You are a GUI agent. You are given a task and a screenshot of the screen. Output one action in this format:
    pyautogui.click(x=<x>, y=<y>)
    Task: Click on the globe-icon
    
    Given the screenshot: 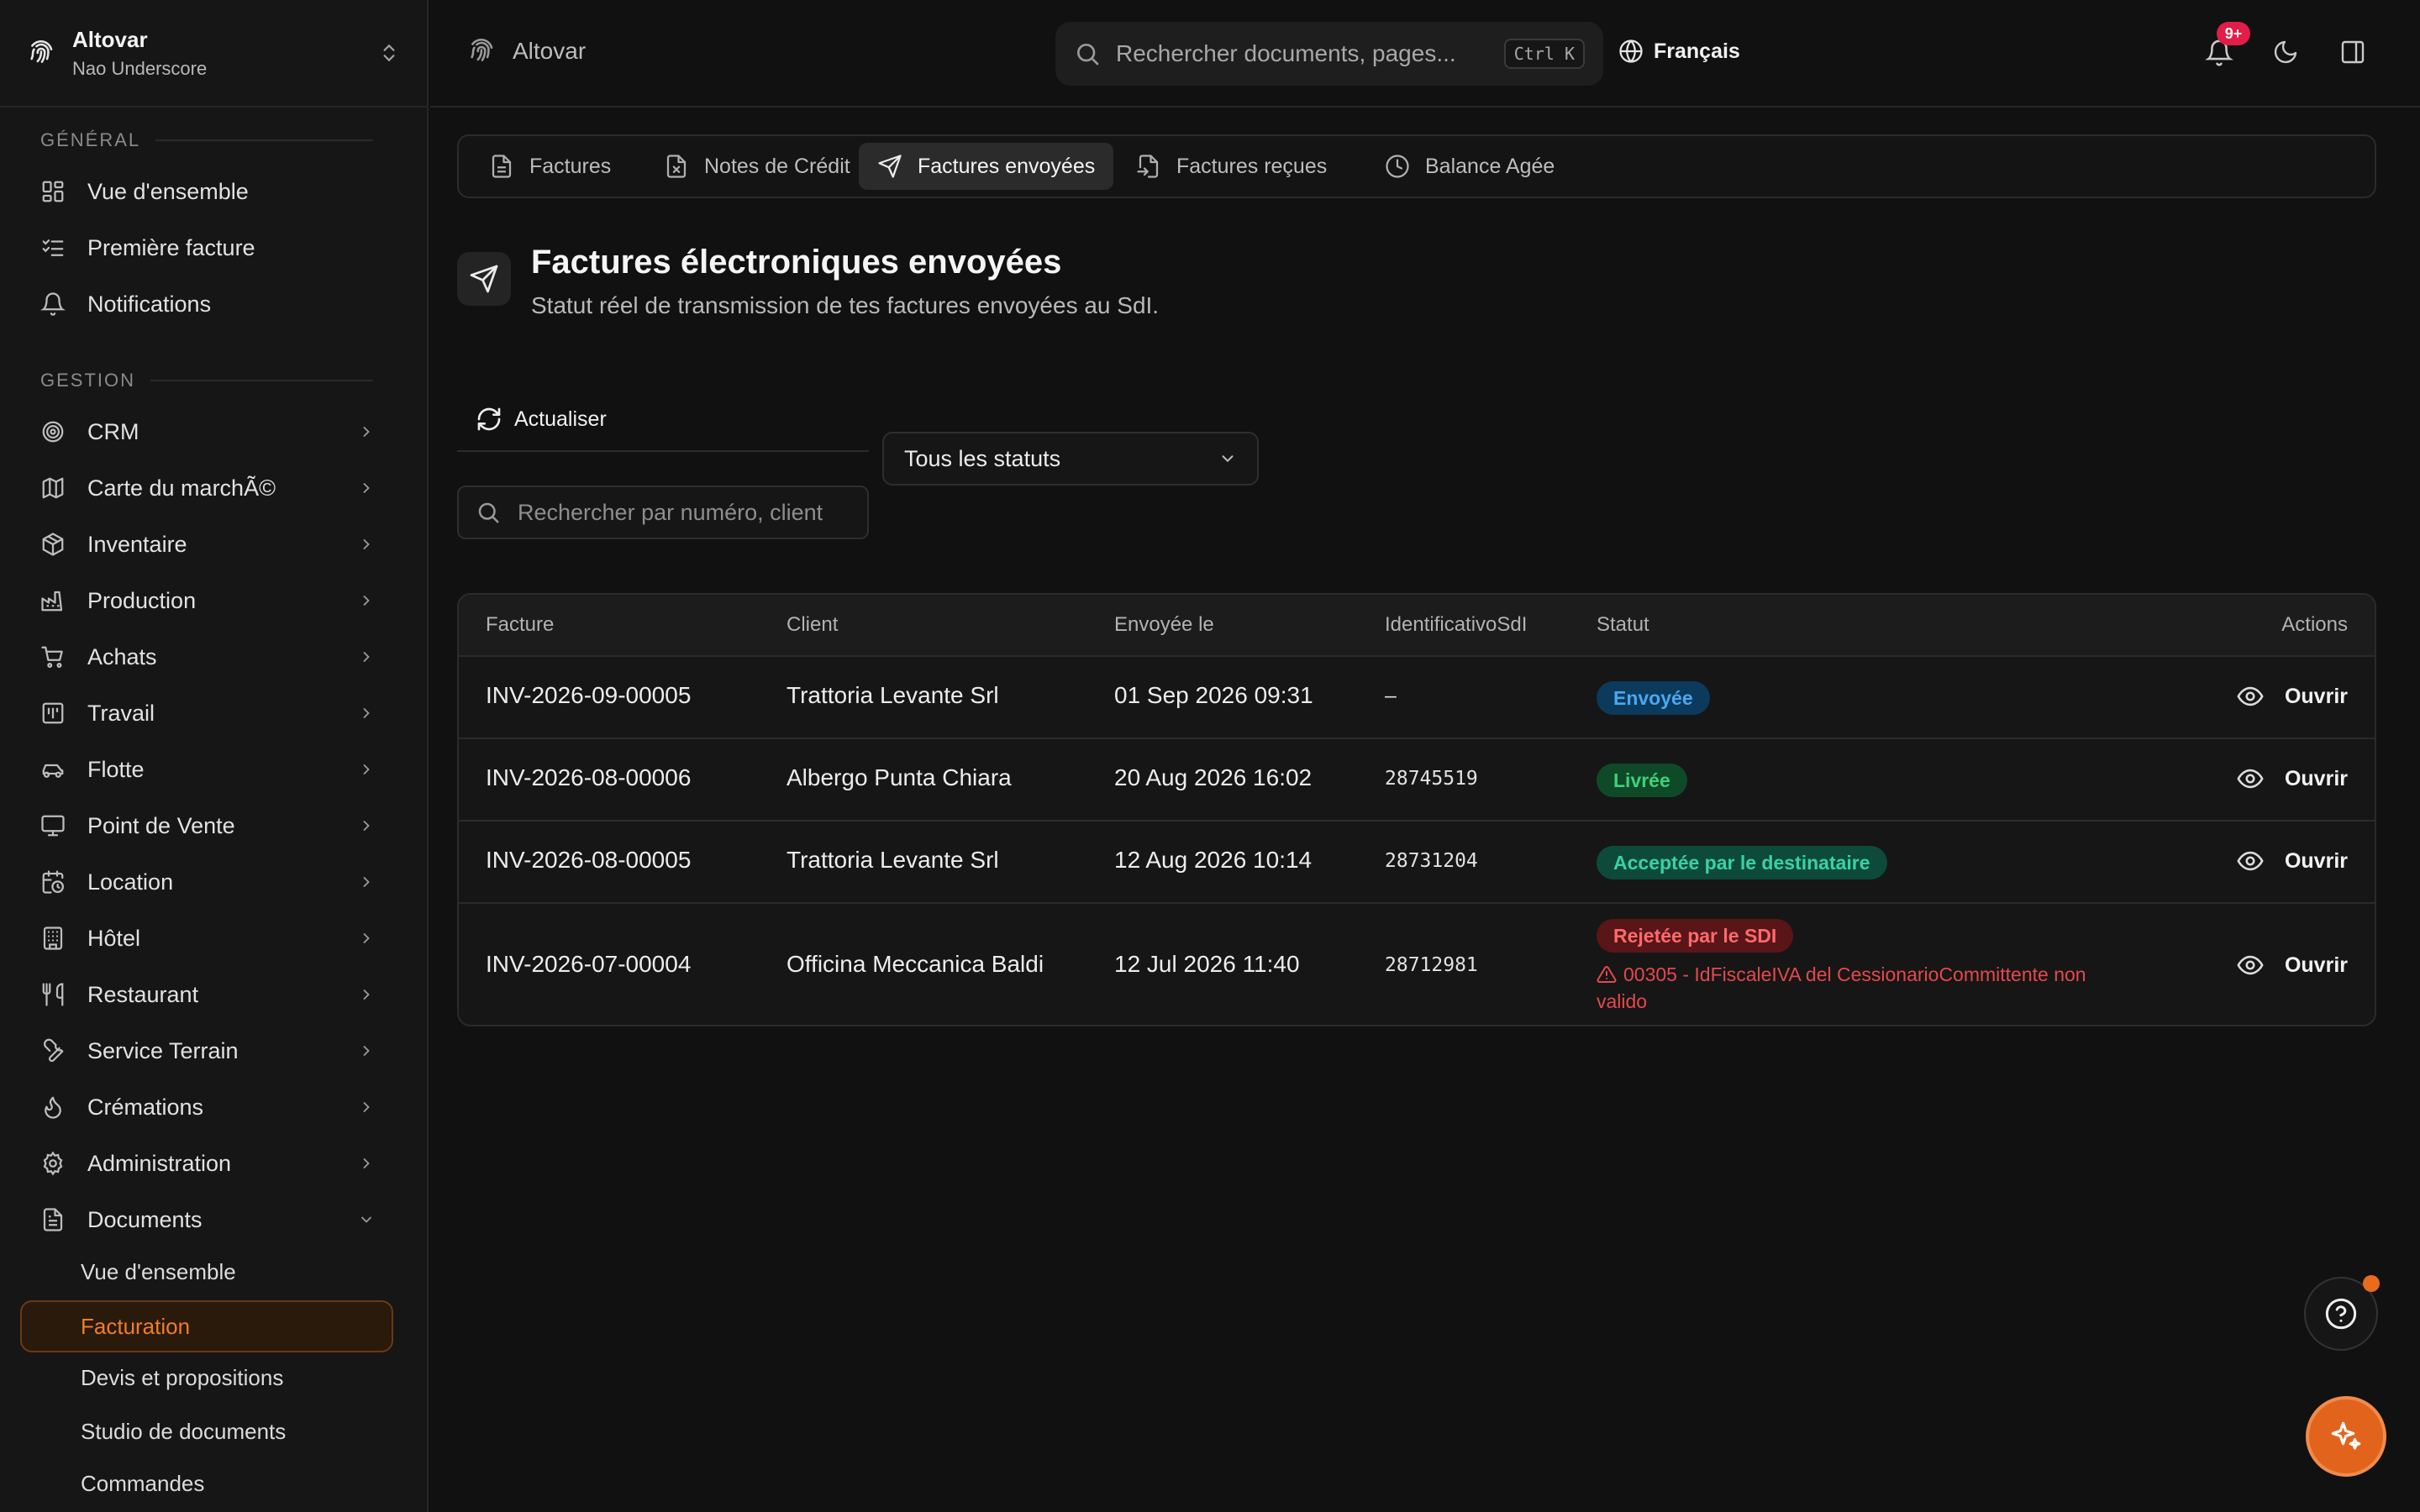 What is the action you would take?
    pyautogui.click(x=1631, y=51)
    